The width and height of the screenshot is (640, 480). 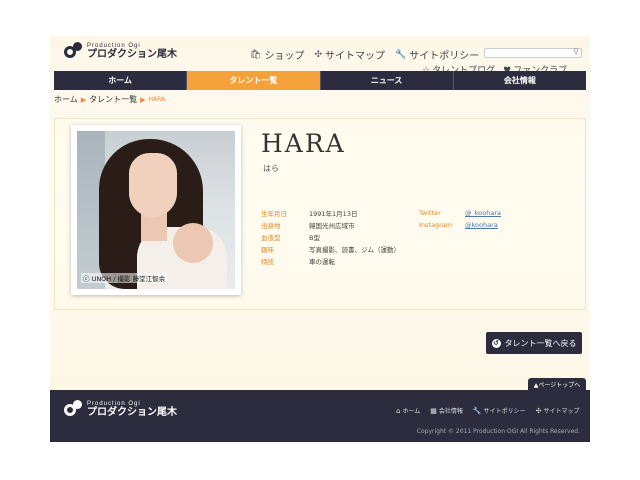 What do you see at coordinates (483, 213) in the screenshot?
I see `twitter-link: @_koohara` at bounding box center [483, 213].